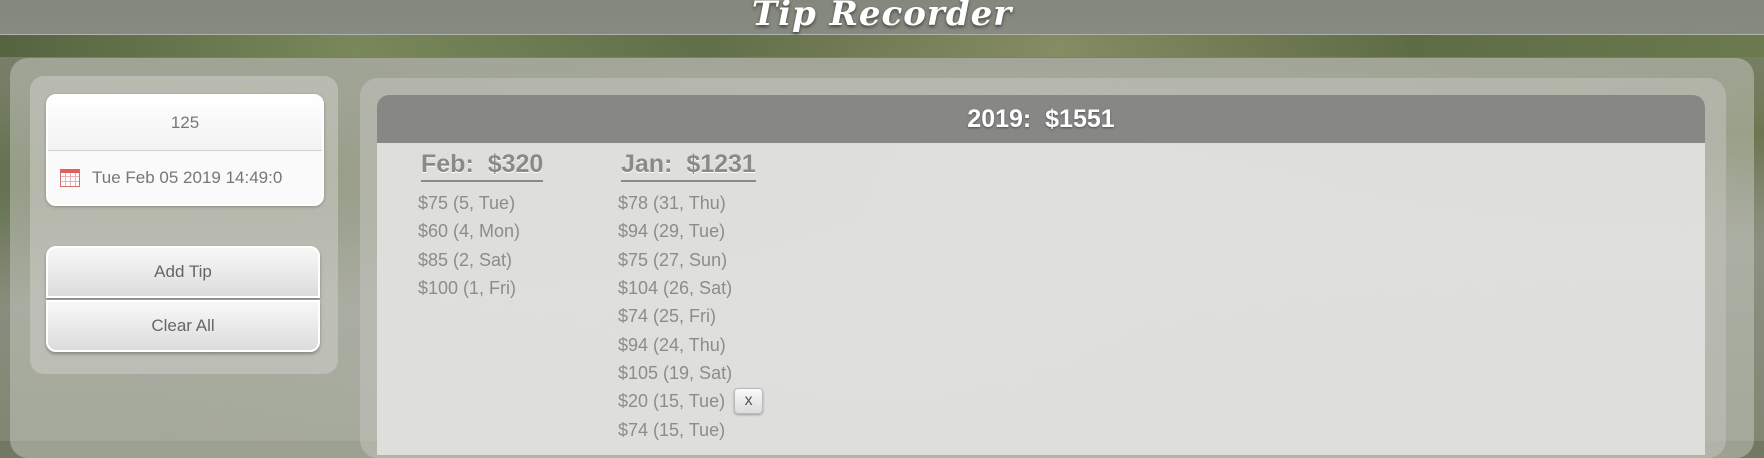 The width and height of the screenshot is (1764, 458). What do you see at coordinates (999, 118) in the screenshot?
I see `year-label: 2019:` at bounding box center [999, 118].